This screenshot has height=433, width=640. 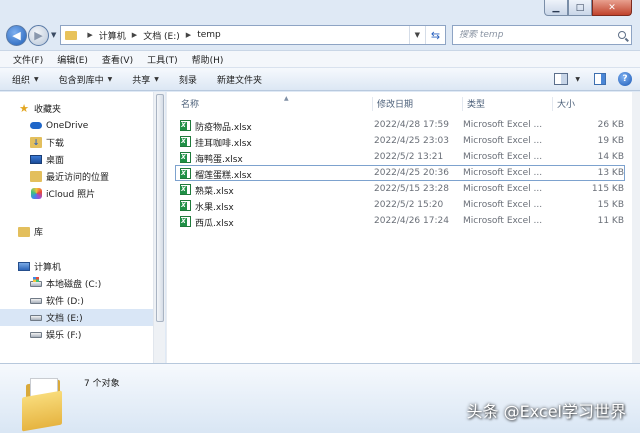 I want to click on nav-recent-places: 最近访问的位置, so click(x=76, y=176).